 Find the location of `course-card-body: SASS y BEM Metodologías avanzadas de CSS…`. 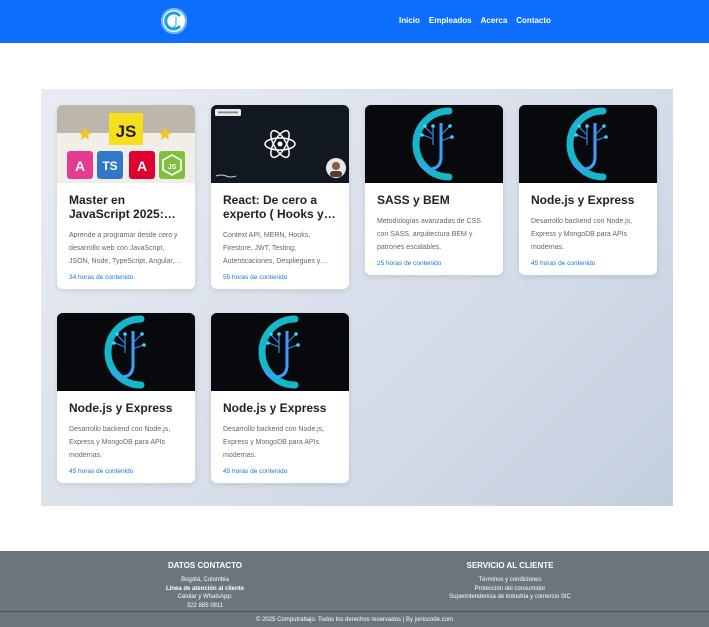

course-card-body: SASS y BEM Metodologías avanzadas de CSS… is located at coordinates (434, 229).